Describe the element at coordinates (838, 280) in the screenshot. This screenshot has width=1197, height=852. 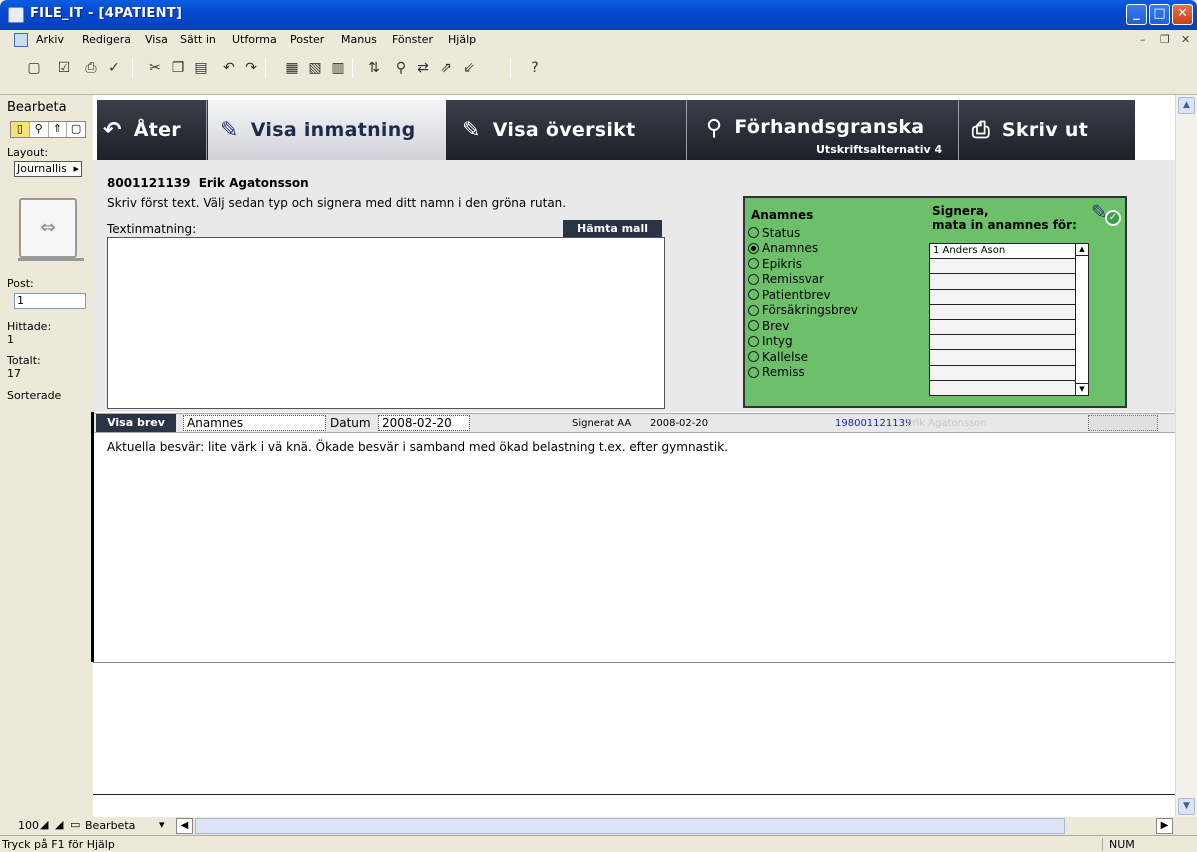
I see `type-radio-remissvar: Remissvar` at that location.